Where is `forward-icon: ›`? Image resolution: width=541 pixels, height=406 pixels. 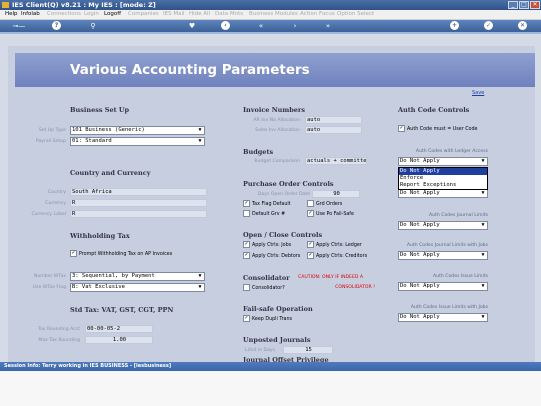 forward-icon: › is located at coordinates (295, 26).